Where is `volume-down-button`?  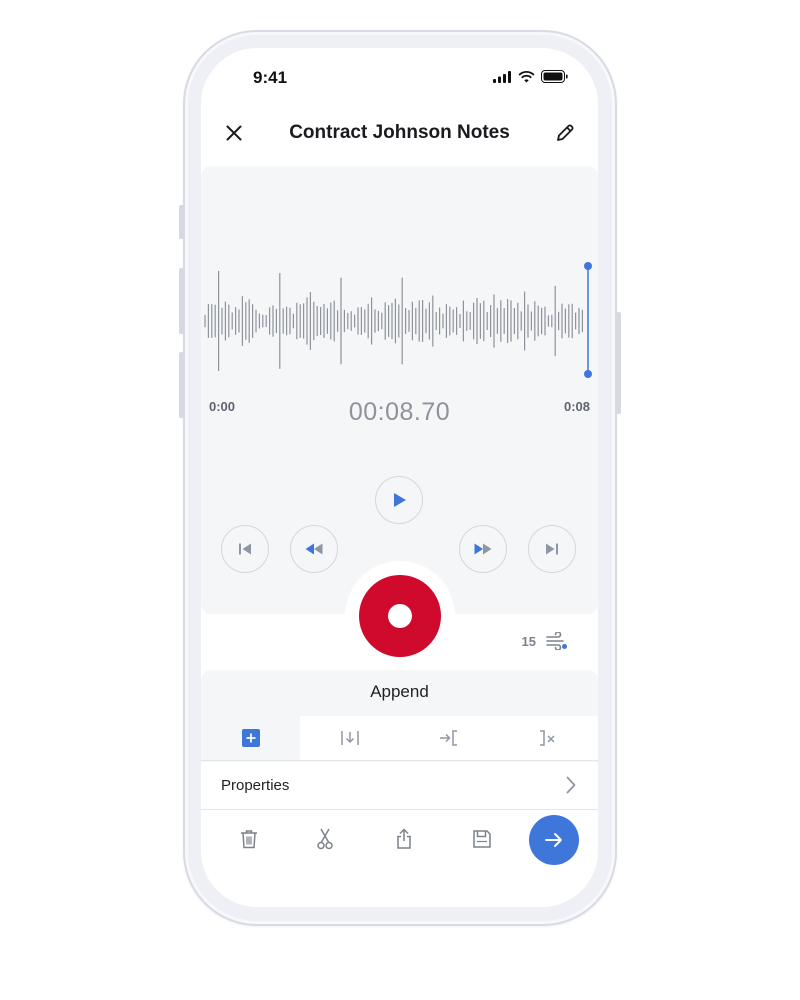 volume-down-button is located at coordinates (181, 385).